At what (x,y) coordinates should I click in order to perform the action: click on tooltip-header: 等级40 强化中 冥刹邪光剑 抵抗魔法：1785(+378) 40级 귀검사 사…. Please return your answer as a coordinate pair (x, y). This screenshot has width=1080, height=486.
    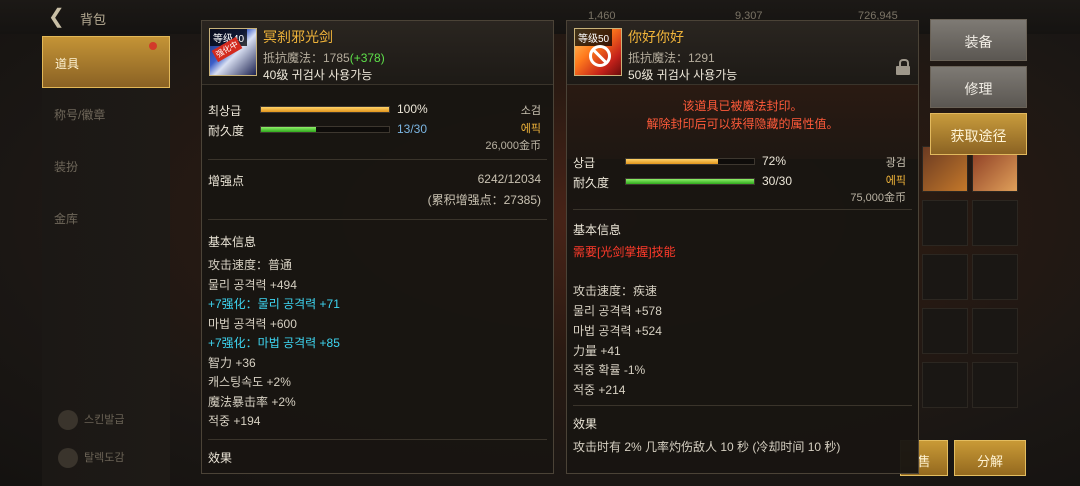
    Looking at the image, I should click on (377, 53).